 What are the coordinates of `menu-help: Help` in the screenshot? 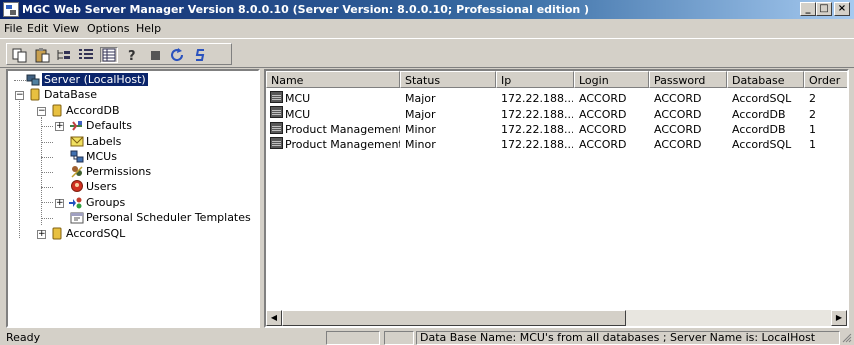 It's located at (148, 28).